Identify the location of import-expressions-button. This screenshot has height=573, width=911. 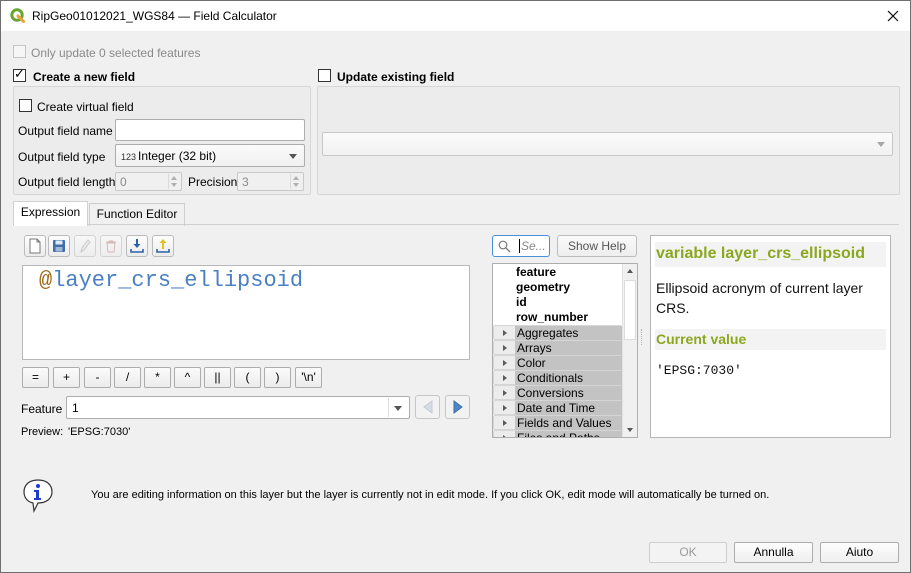
(137, 246).